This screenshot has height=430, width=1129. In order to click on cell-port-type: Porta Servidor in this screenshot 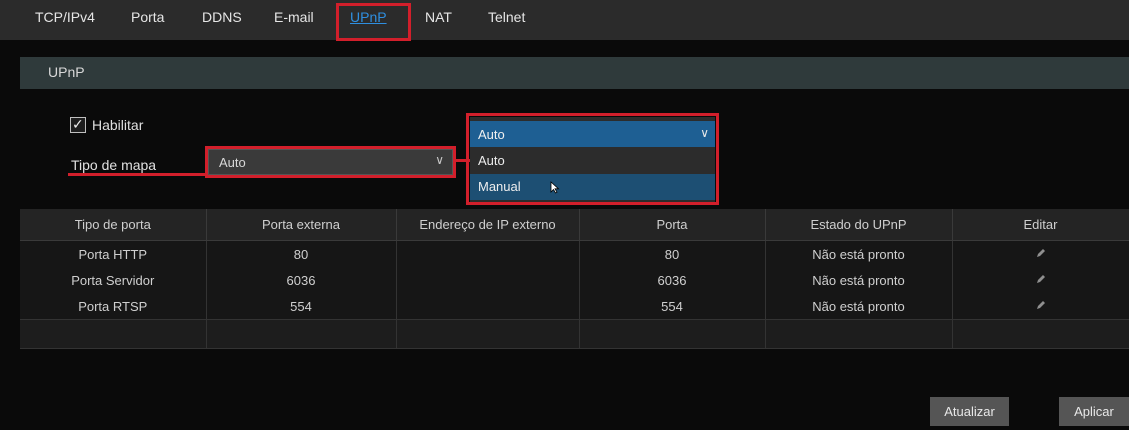, I will do `click(113, 280)`.